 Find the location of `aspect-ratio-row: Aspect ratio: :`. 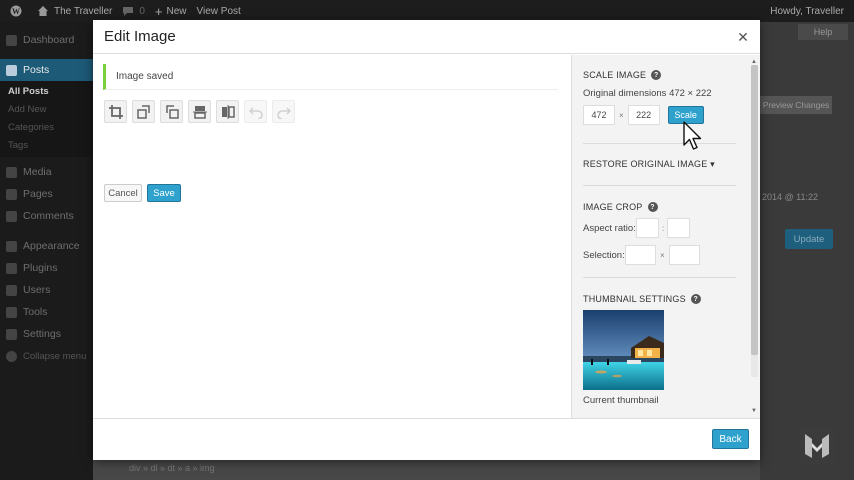

aspect-ratio-row: Aspect ratio: : is located at coordinates (659, 228).